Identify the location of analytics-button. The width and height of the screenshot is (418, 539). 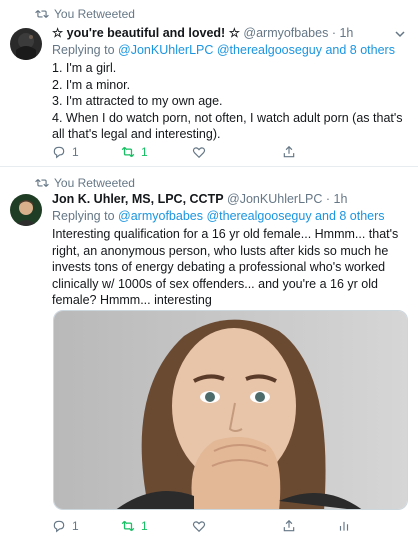
(344, 526).